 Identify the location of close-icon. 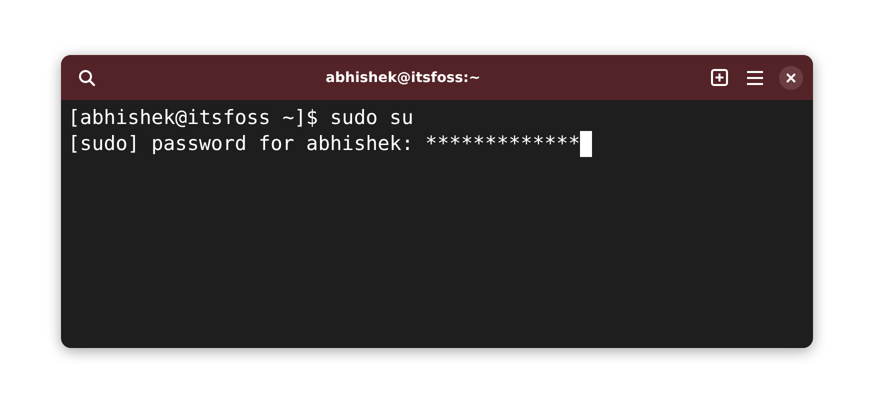
(791, 77).